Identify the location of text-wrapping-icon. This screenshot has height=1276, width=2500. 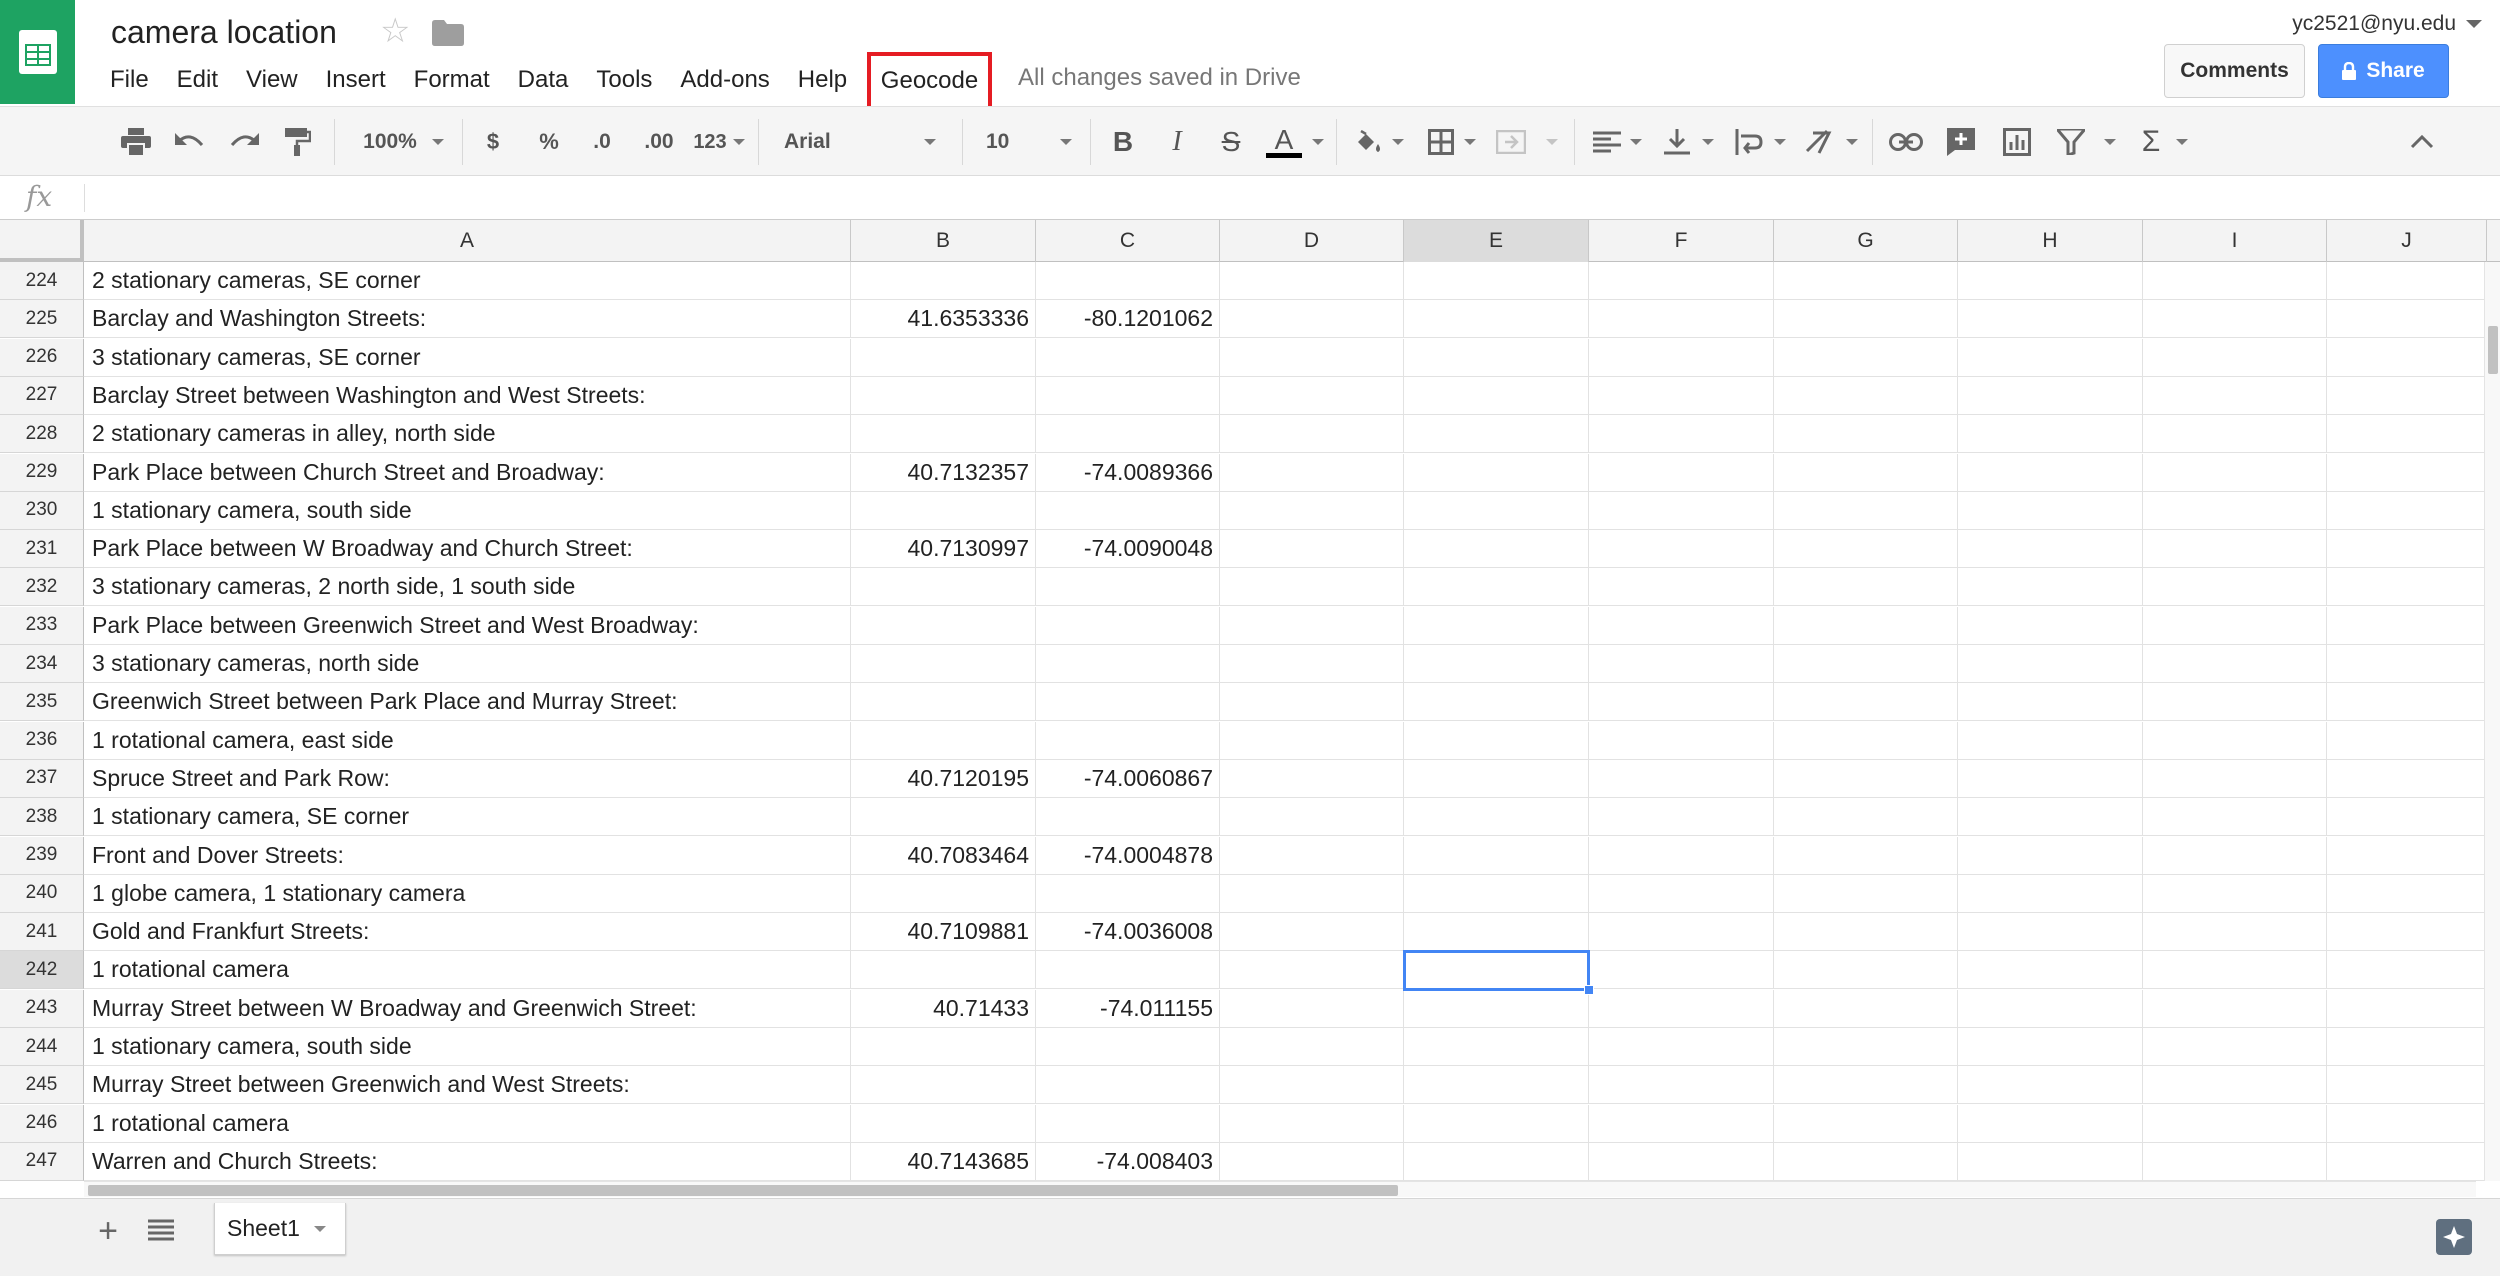
(1749, 142).